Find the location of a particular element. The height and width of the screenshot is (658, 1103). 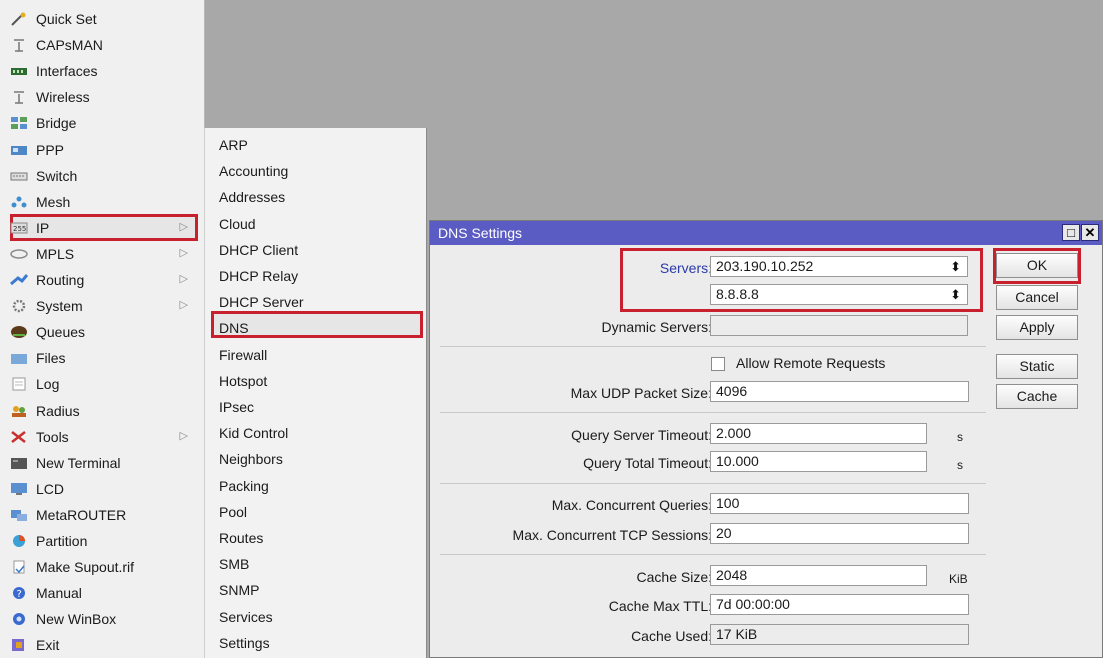

submenu-item-services: Services is located at coordinates (316, 617).